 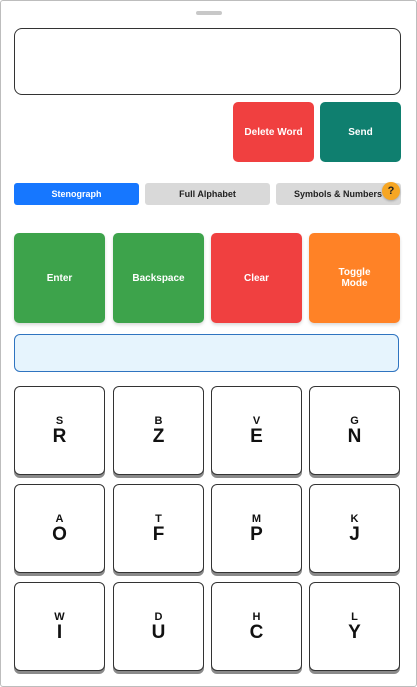 I want to click on key-m-p: M P, so click(x=256, y=528).